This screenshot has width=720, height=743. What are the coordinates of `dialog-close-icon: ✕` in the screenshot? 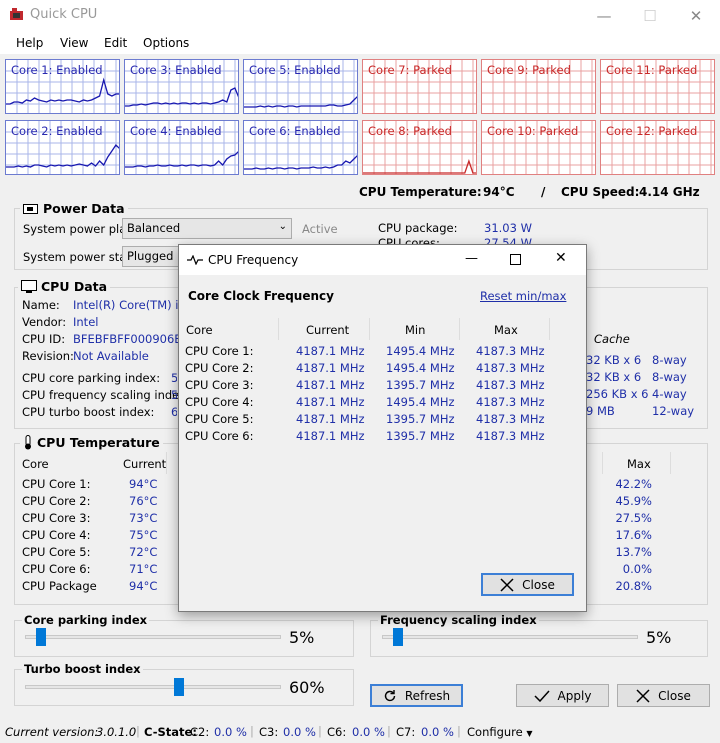 It's located at (561, 258).